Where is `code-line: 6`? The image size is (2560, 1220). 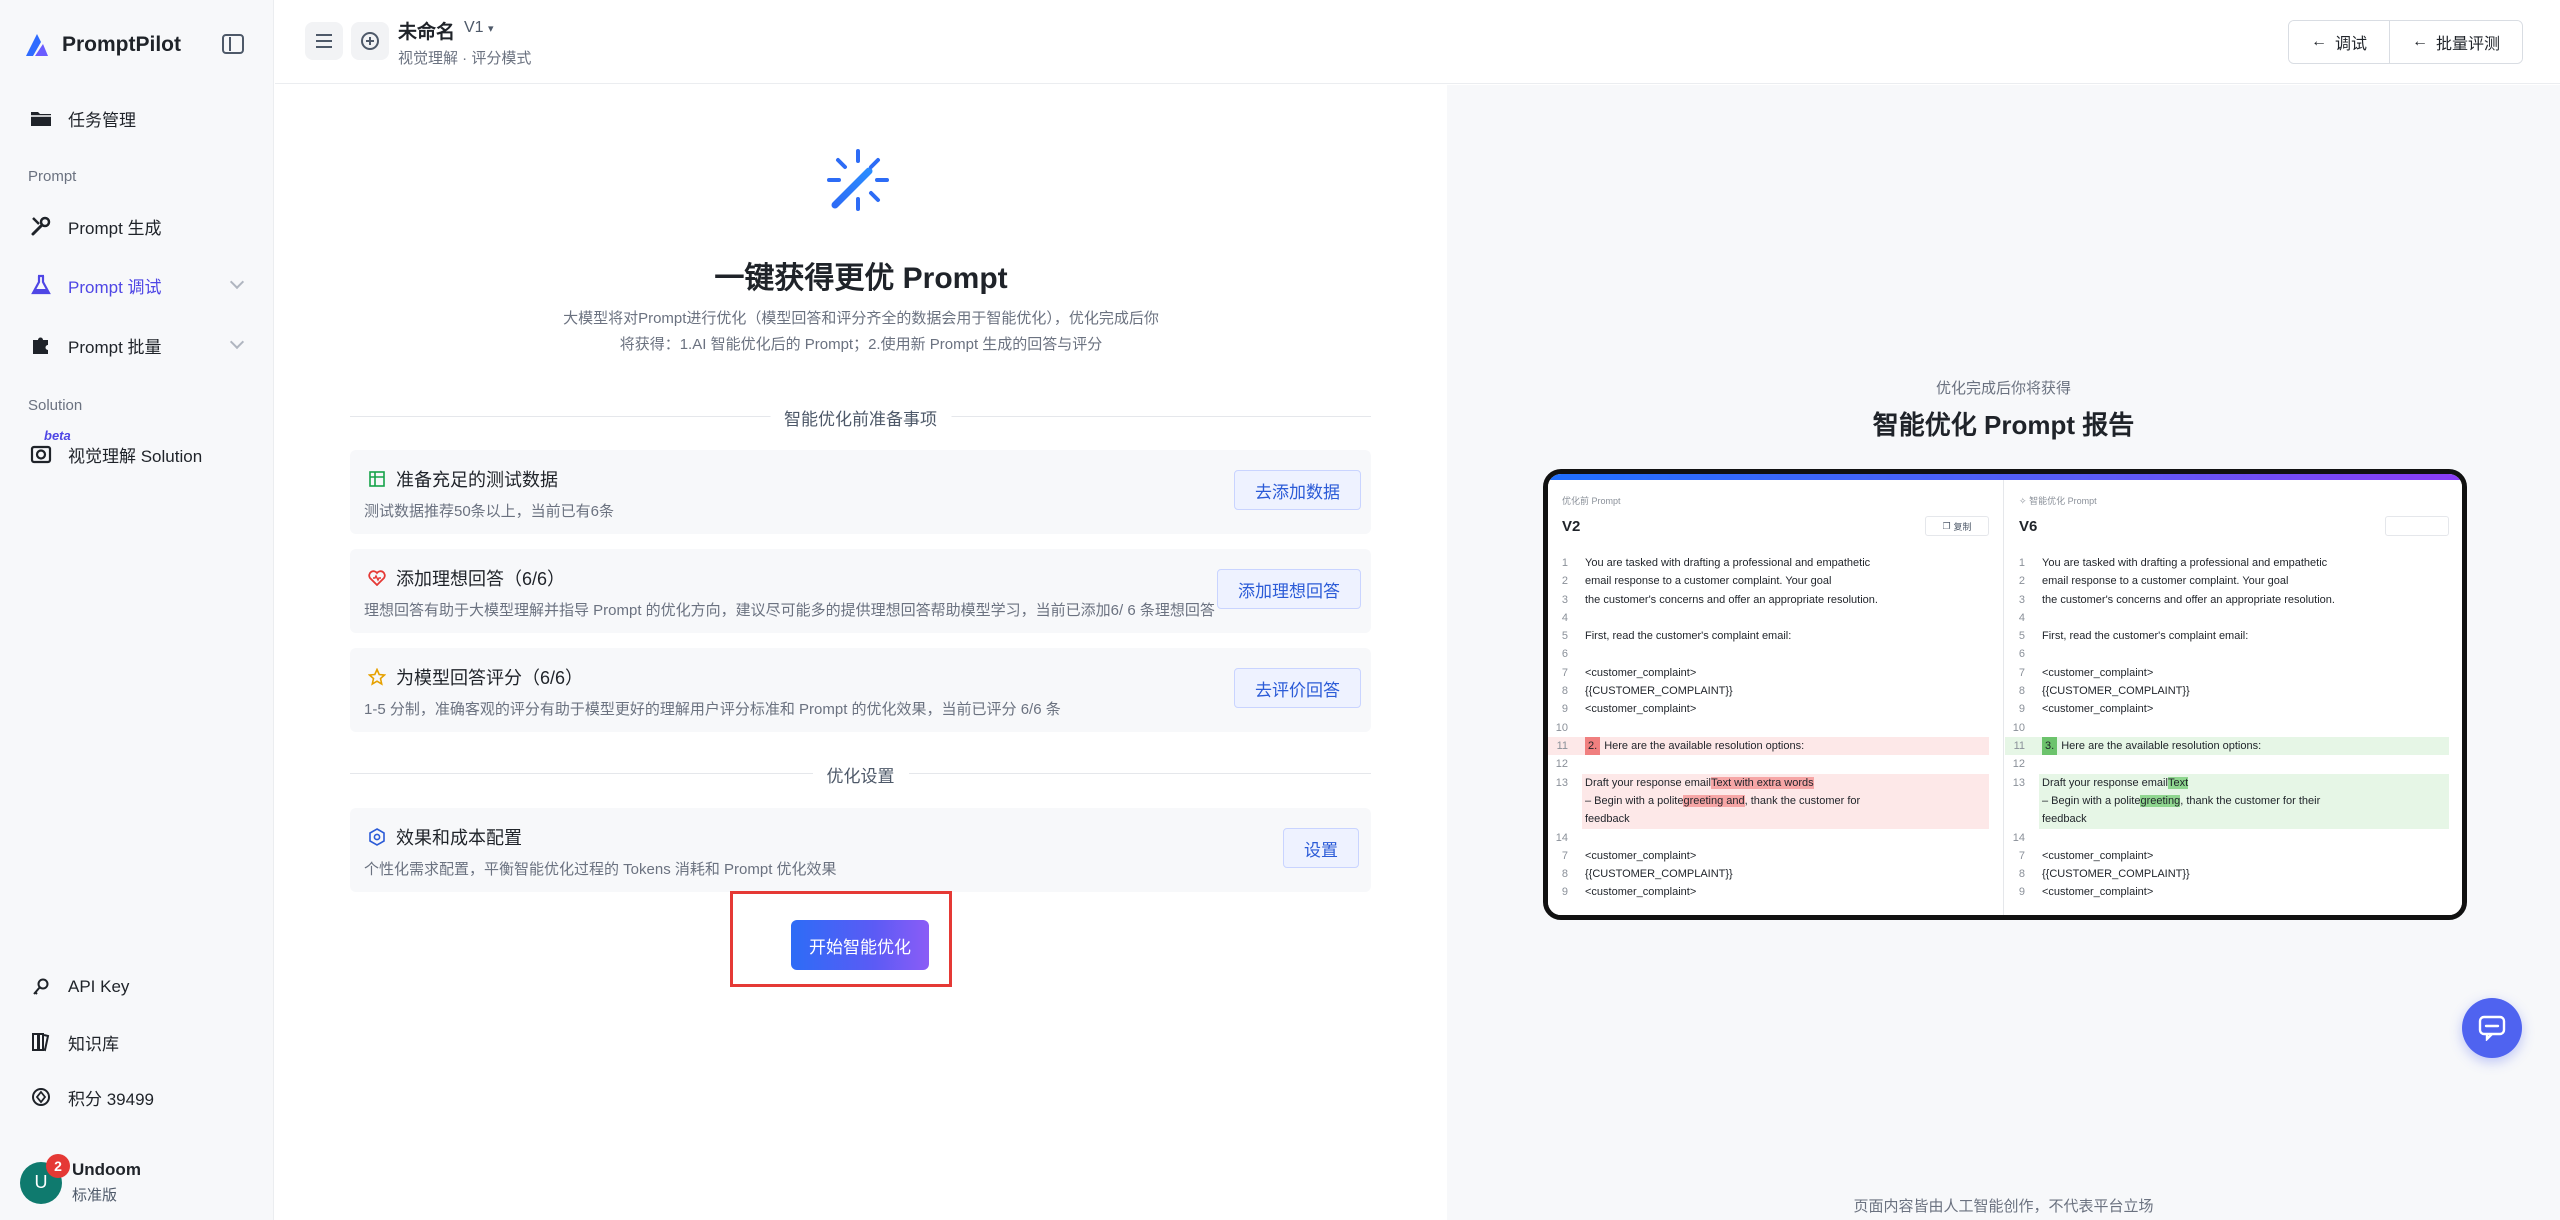 code-line: 6 is located at coordinates (2233, 654).